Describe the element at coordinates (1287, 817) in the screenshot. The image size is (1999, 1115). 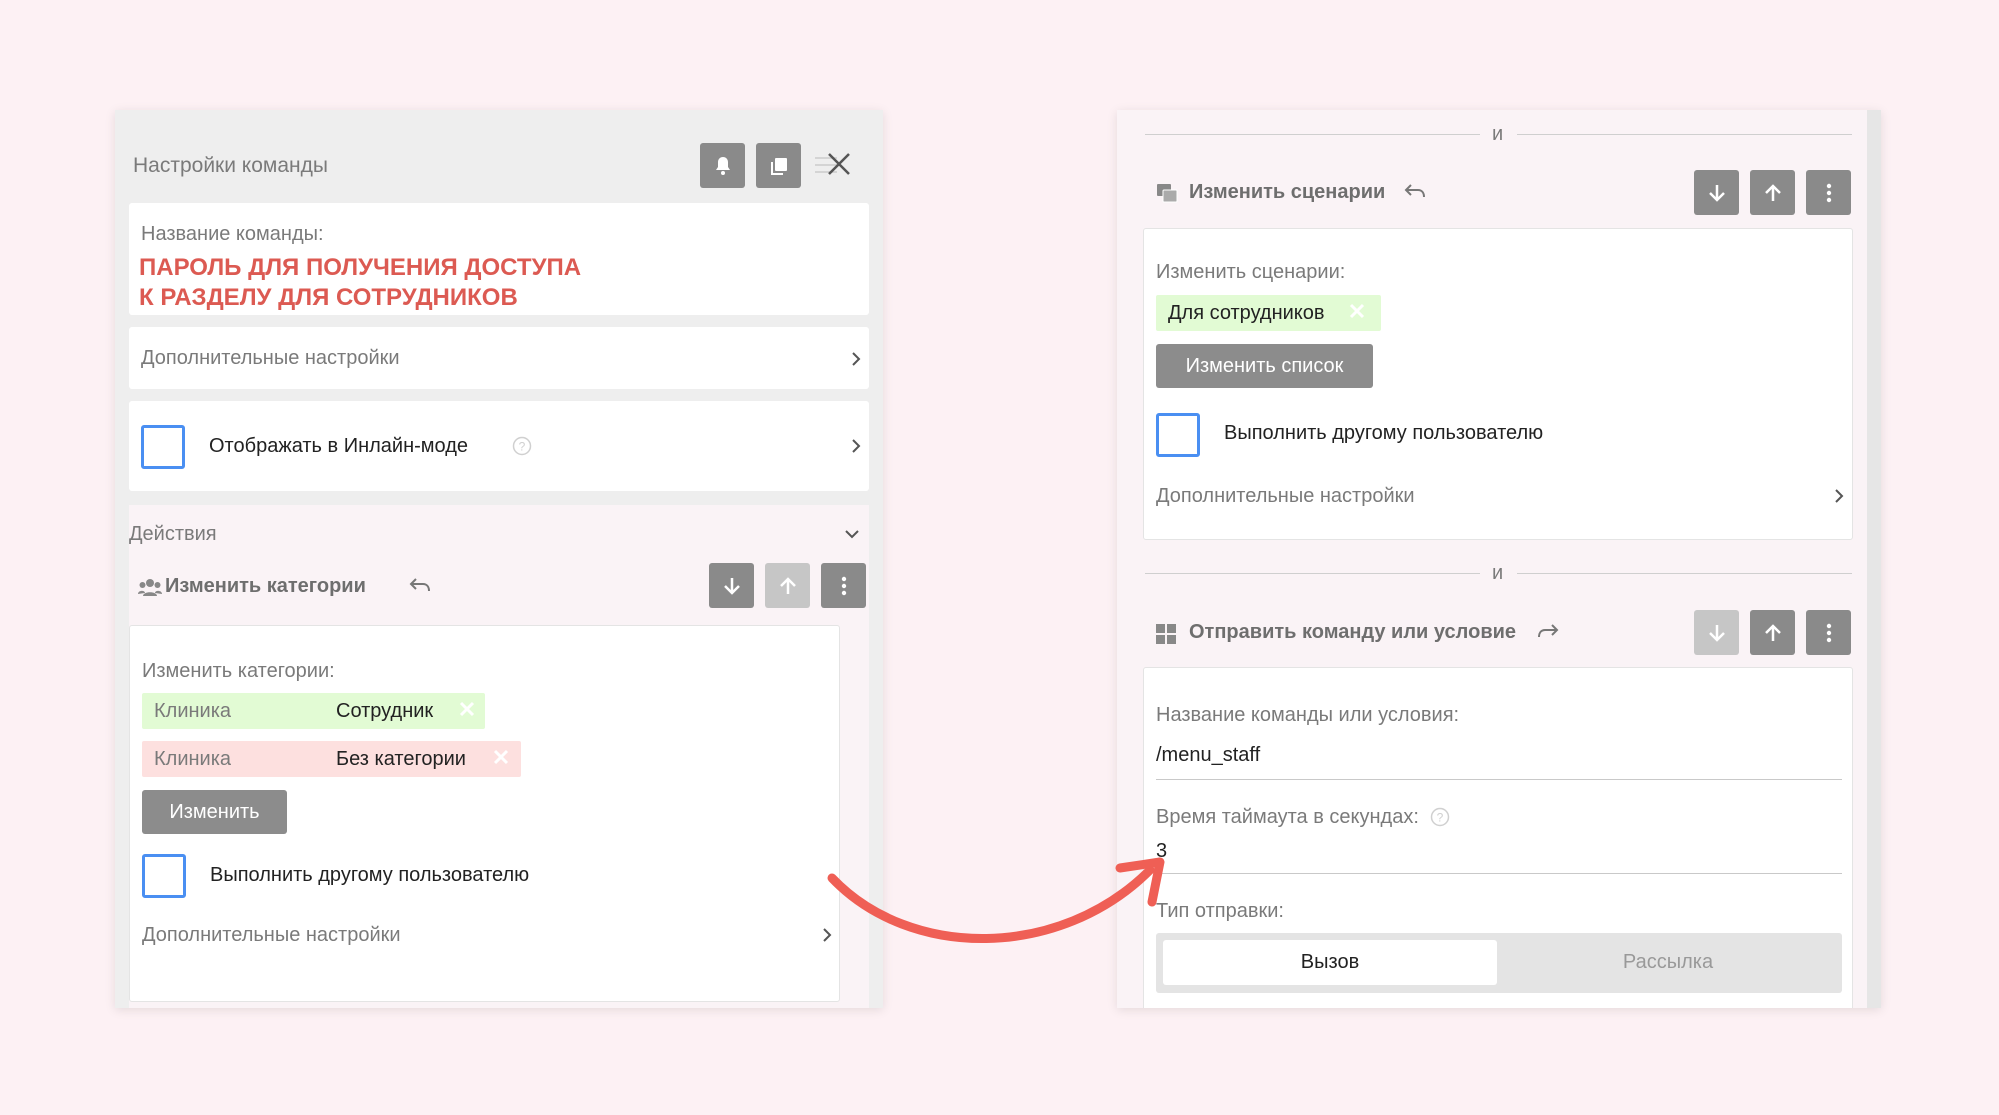
I see `timeout-label: Время таймаута в секундах:` at that location.